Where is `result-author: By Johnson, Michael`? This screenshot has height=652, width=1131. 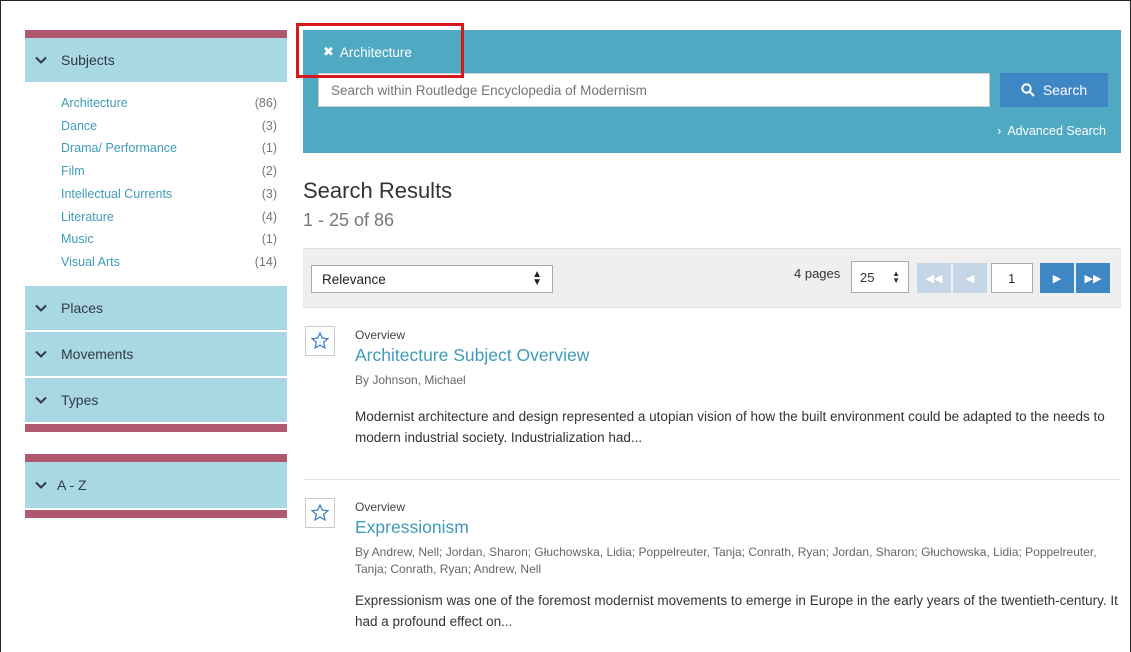
result-author: By Johnson, Michael is located at coordinates (410, 380).